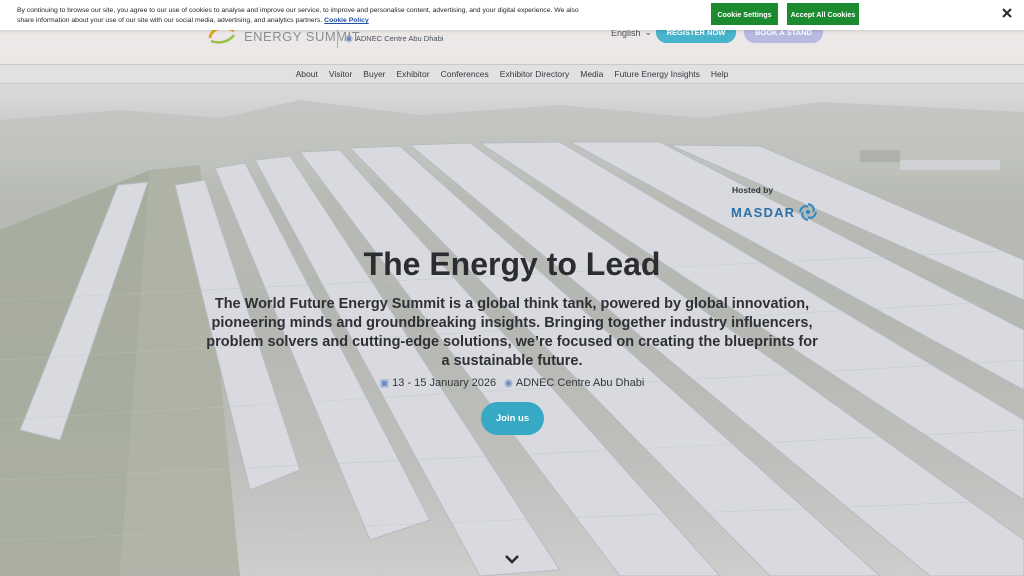 This screenshot has width=1024, height=576. What do you see at coordinates (808, 212) in the screenshot?
I see `masdar-swirl-icon` at bounding box center [808, 212].